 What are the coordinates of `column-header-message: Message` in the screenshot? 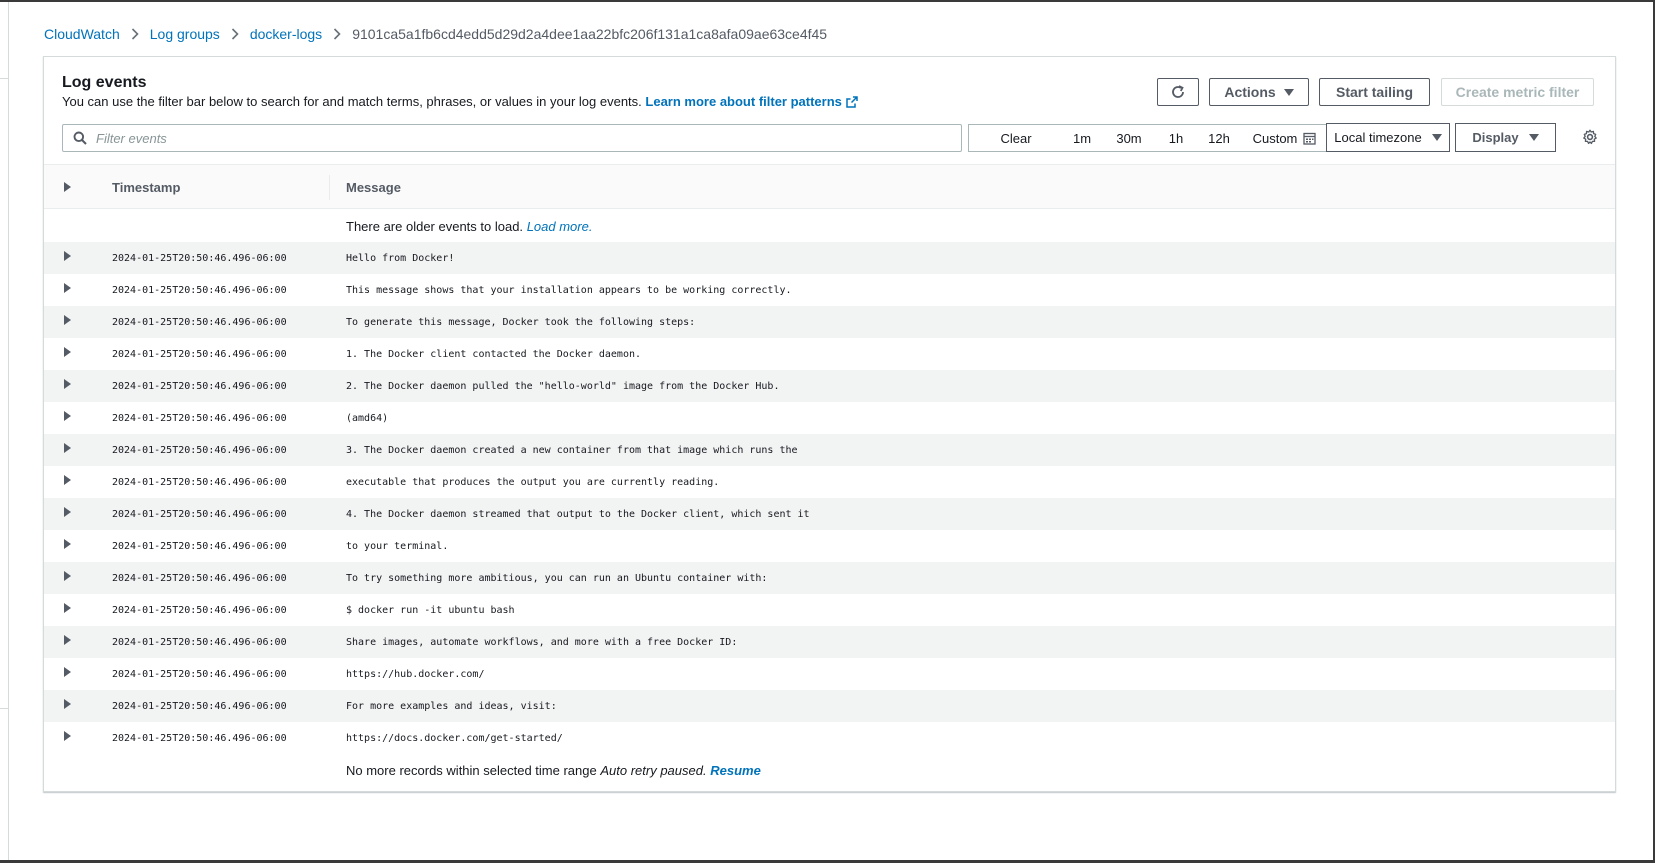 It's located at (373, 187).